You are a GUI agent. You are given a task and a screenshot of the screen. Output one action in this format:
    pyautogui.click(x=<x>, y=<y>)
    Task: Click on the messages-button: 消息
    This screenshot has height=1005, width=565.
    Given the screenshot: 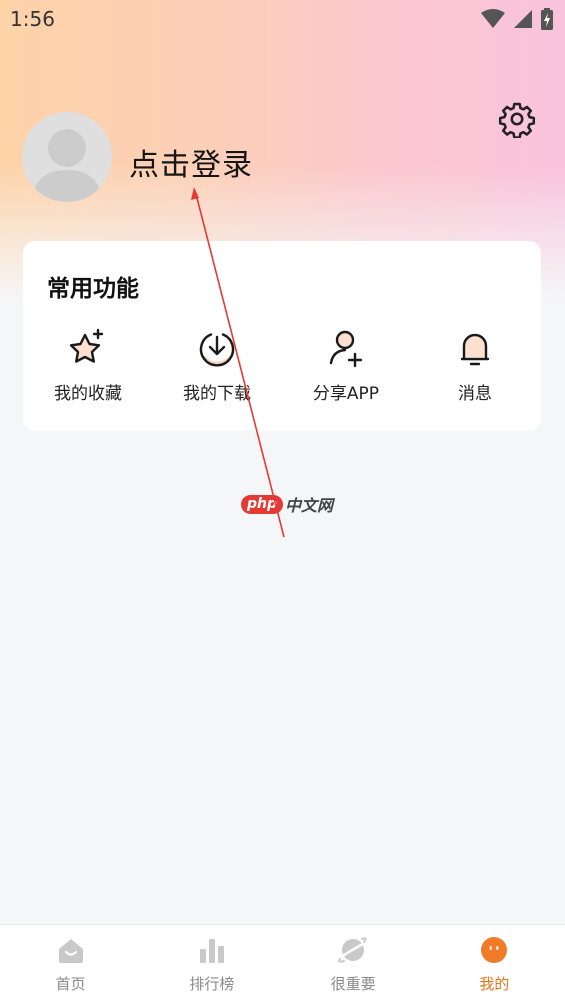 What is the action you would take?
    pyautogui.click(x=475, y=367)
    